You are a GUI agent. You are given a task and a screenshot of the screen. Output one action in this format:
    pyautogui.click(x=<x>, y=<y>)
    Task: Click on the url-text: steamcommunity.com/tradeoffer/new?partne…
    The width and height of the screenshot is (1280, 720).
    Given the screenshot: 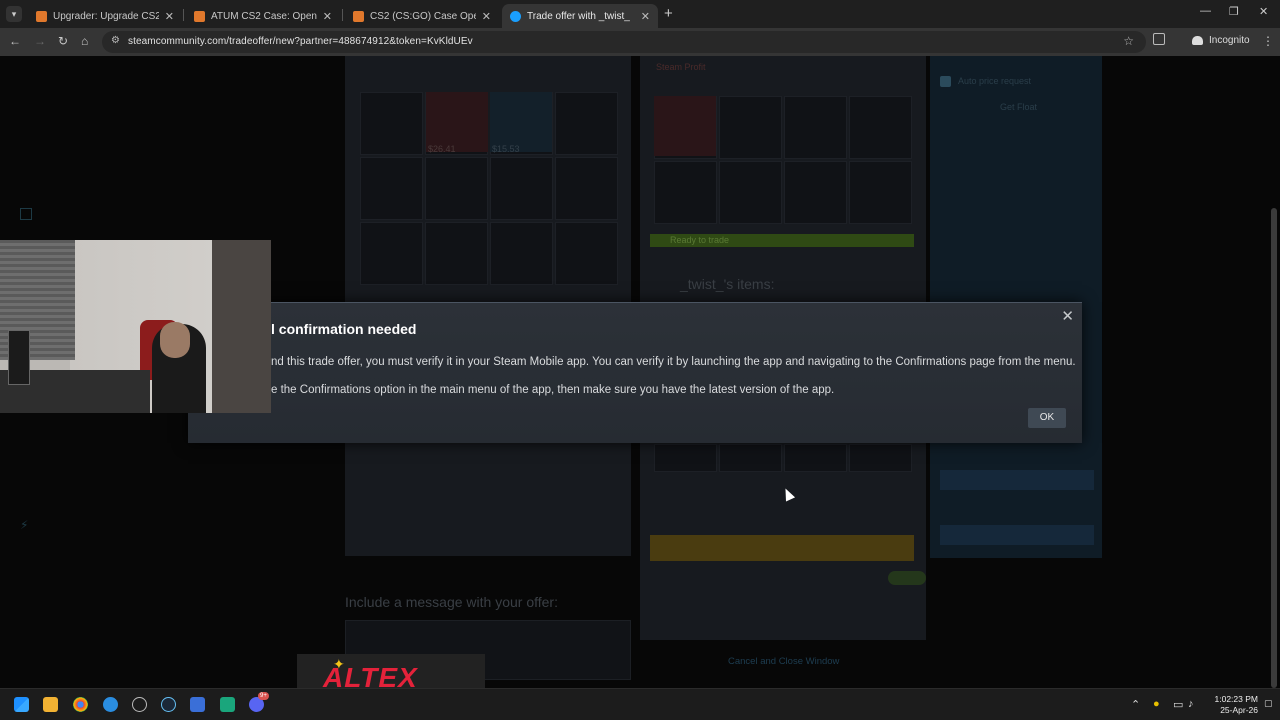 What is the action you would take?
    pyautogui.click(x=300, y=41)
    